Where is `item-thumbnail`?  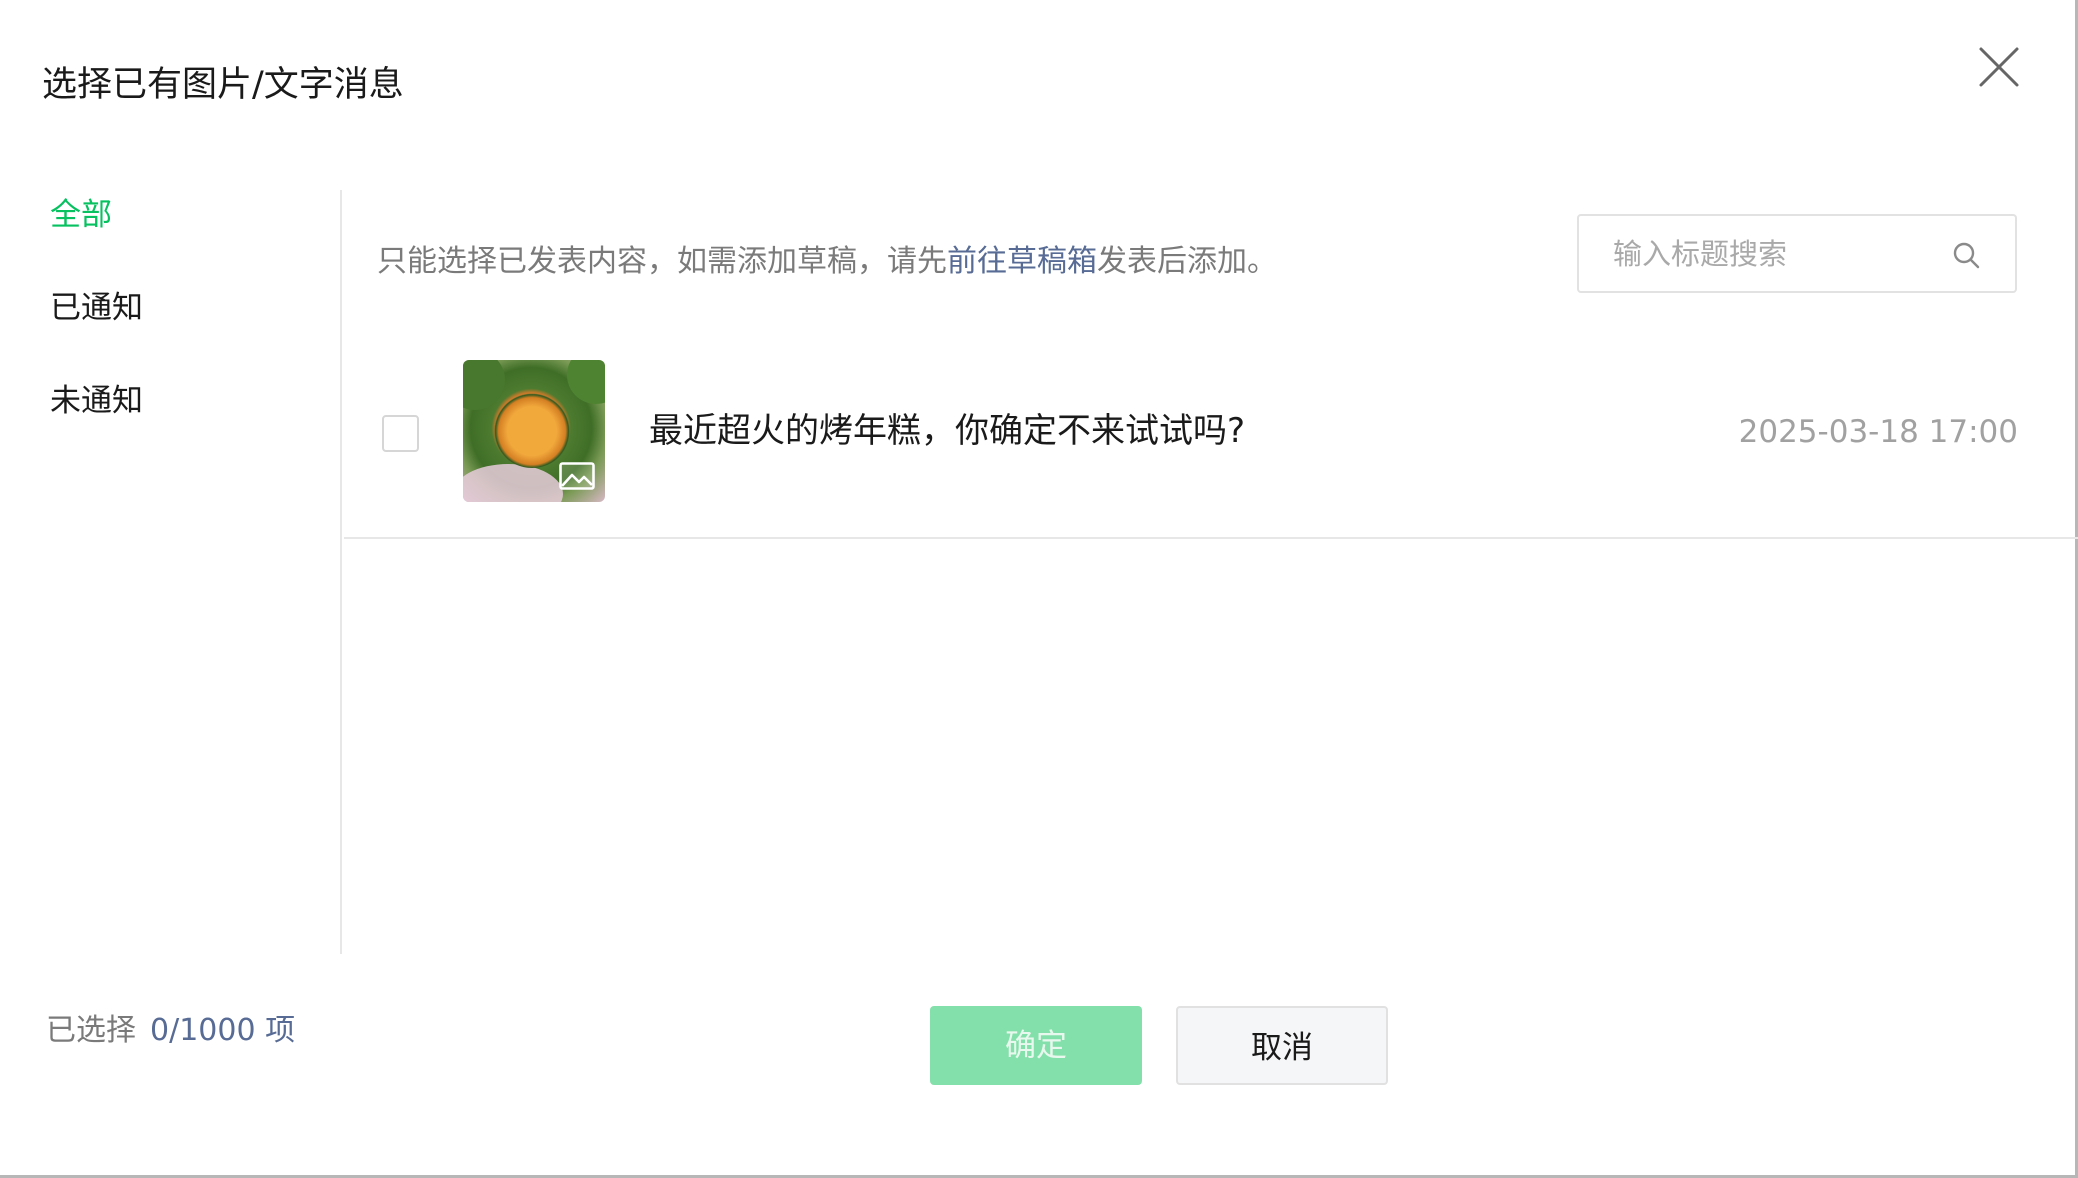
item-thumbnail is located at coordinates (534, 431).